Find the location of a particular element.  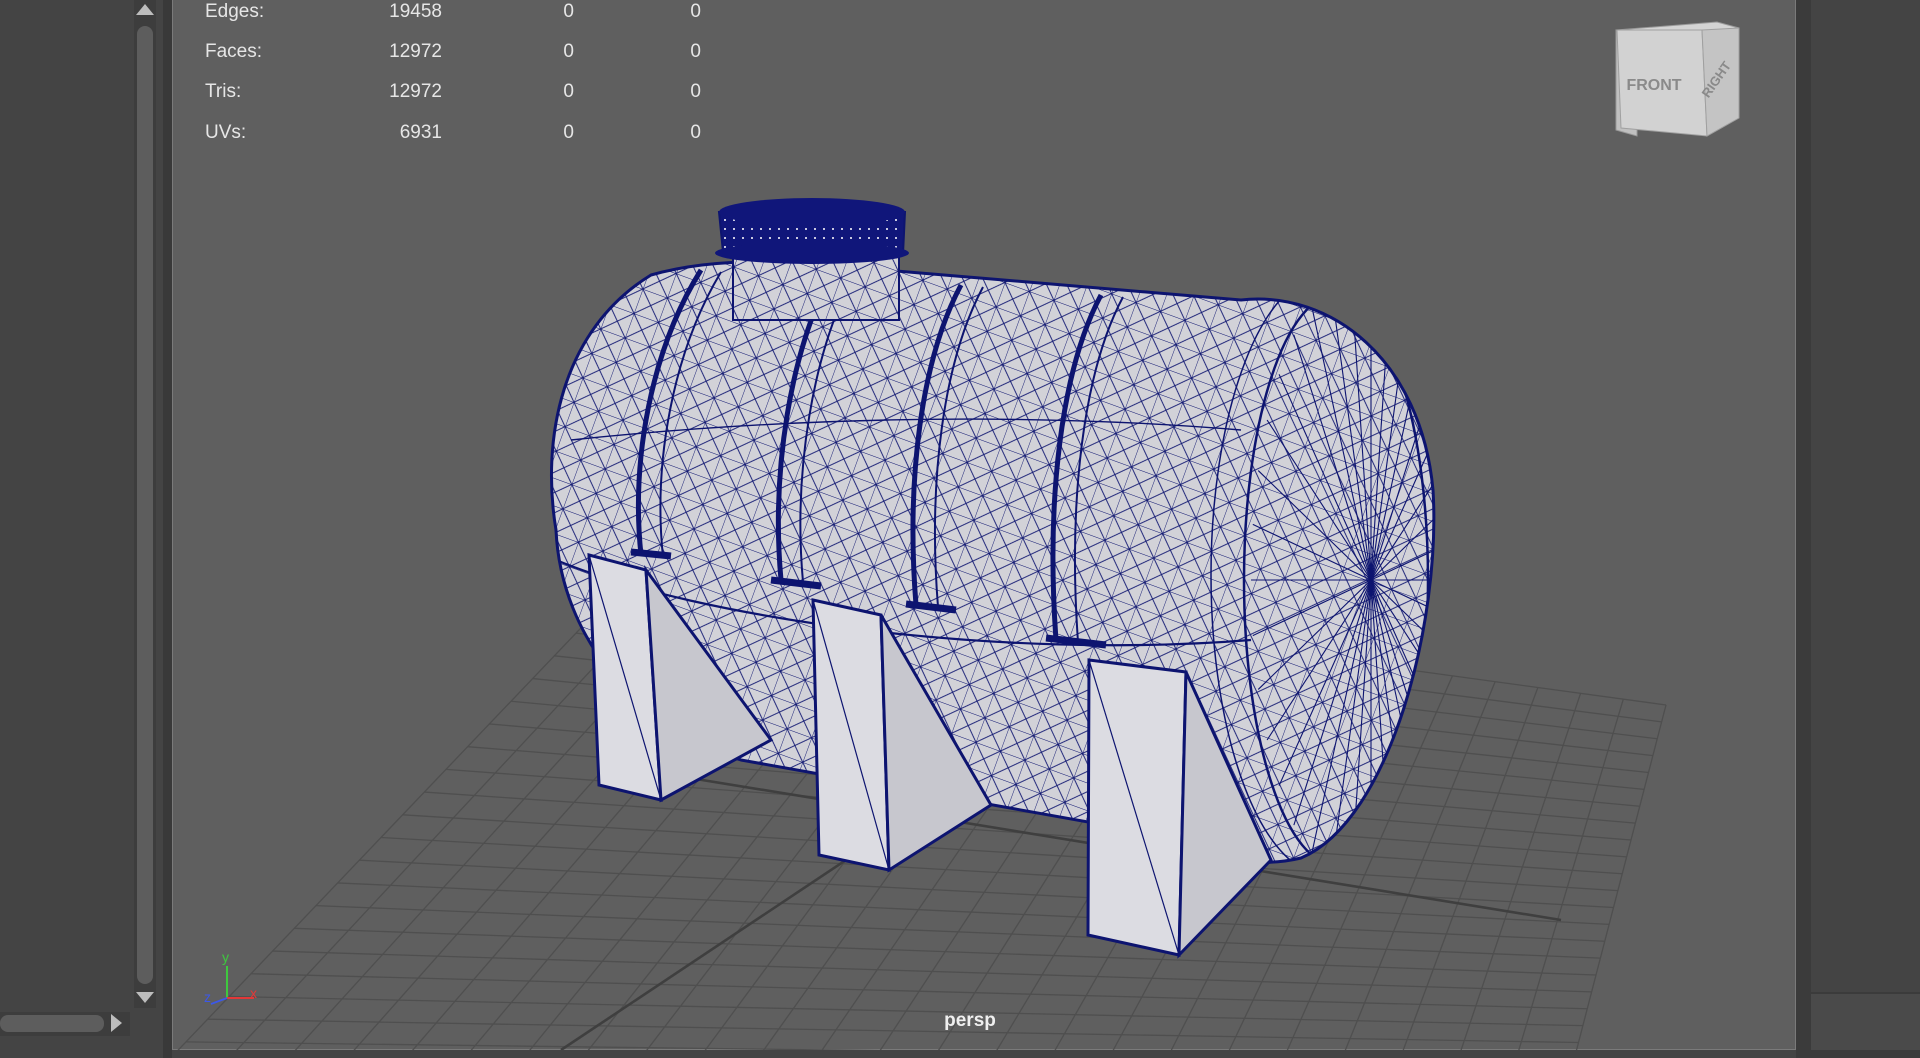

view-cube: FRONT RIGHT is located at coordinates (1677, 79).